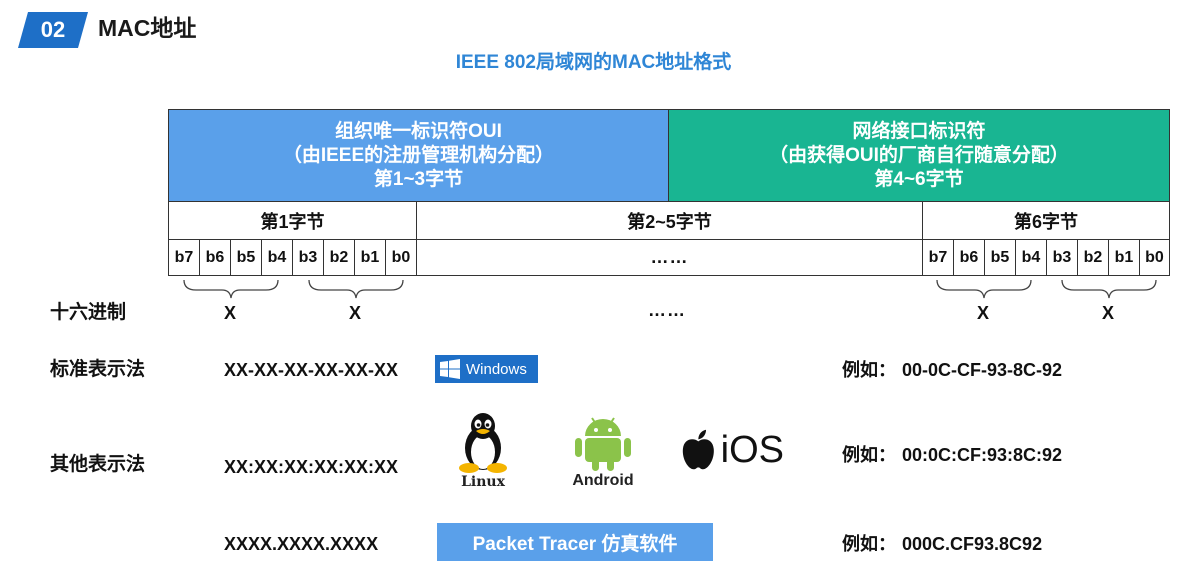  I want to click on bracket-last-high, so click(984, 289).